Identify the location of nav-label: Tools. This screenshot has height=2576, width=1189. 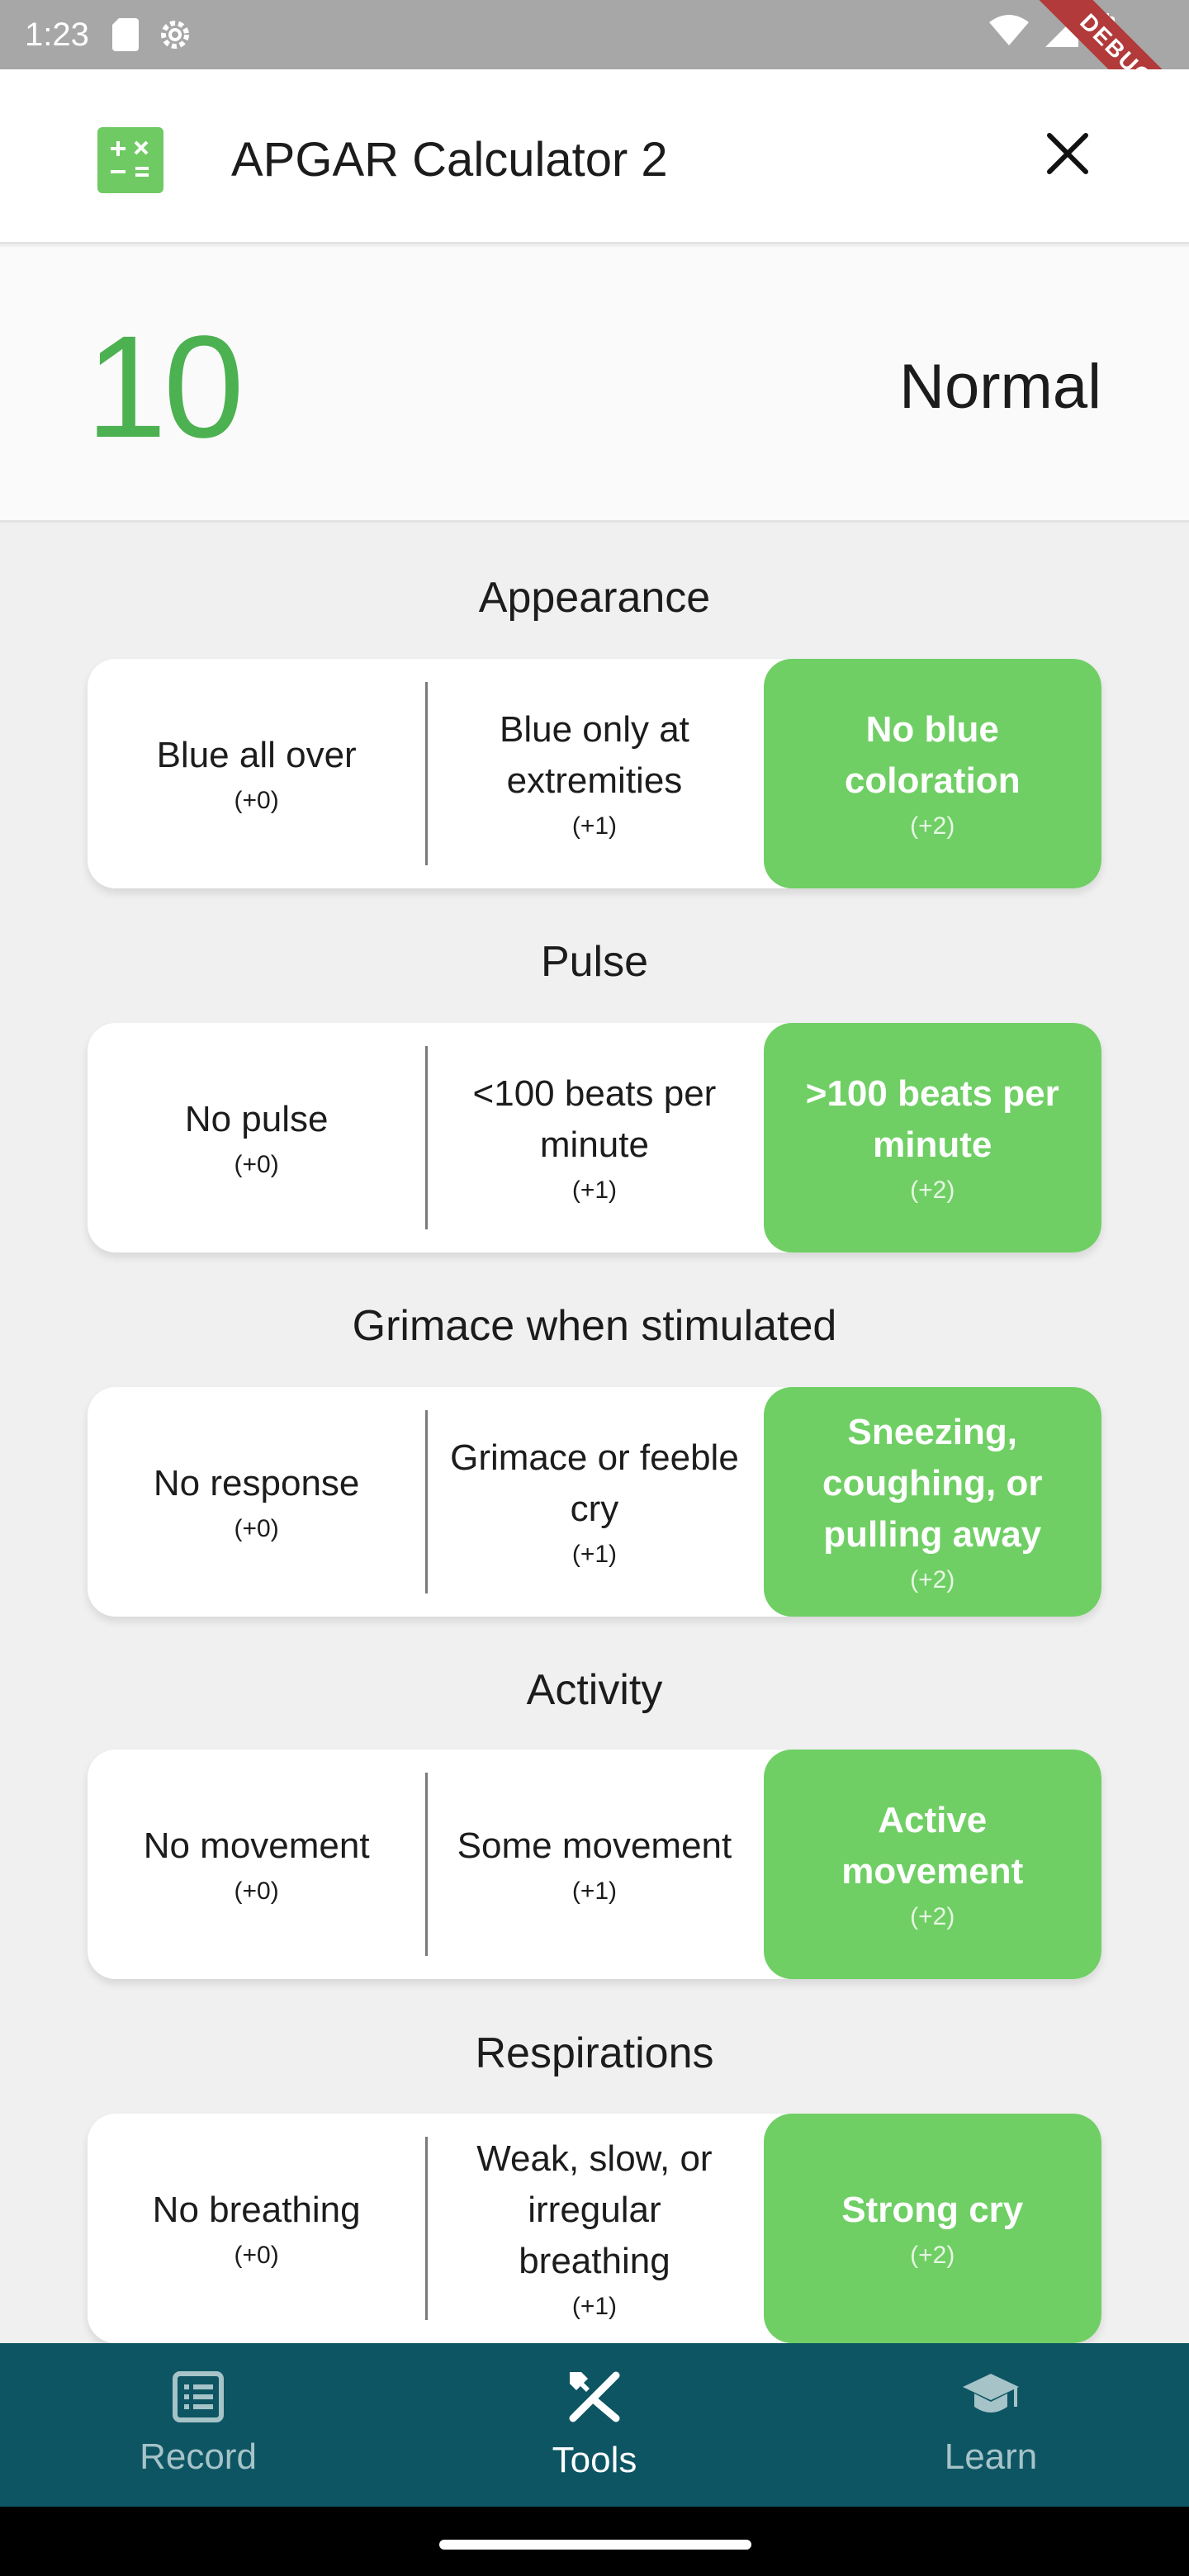
(594, 2459).